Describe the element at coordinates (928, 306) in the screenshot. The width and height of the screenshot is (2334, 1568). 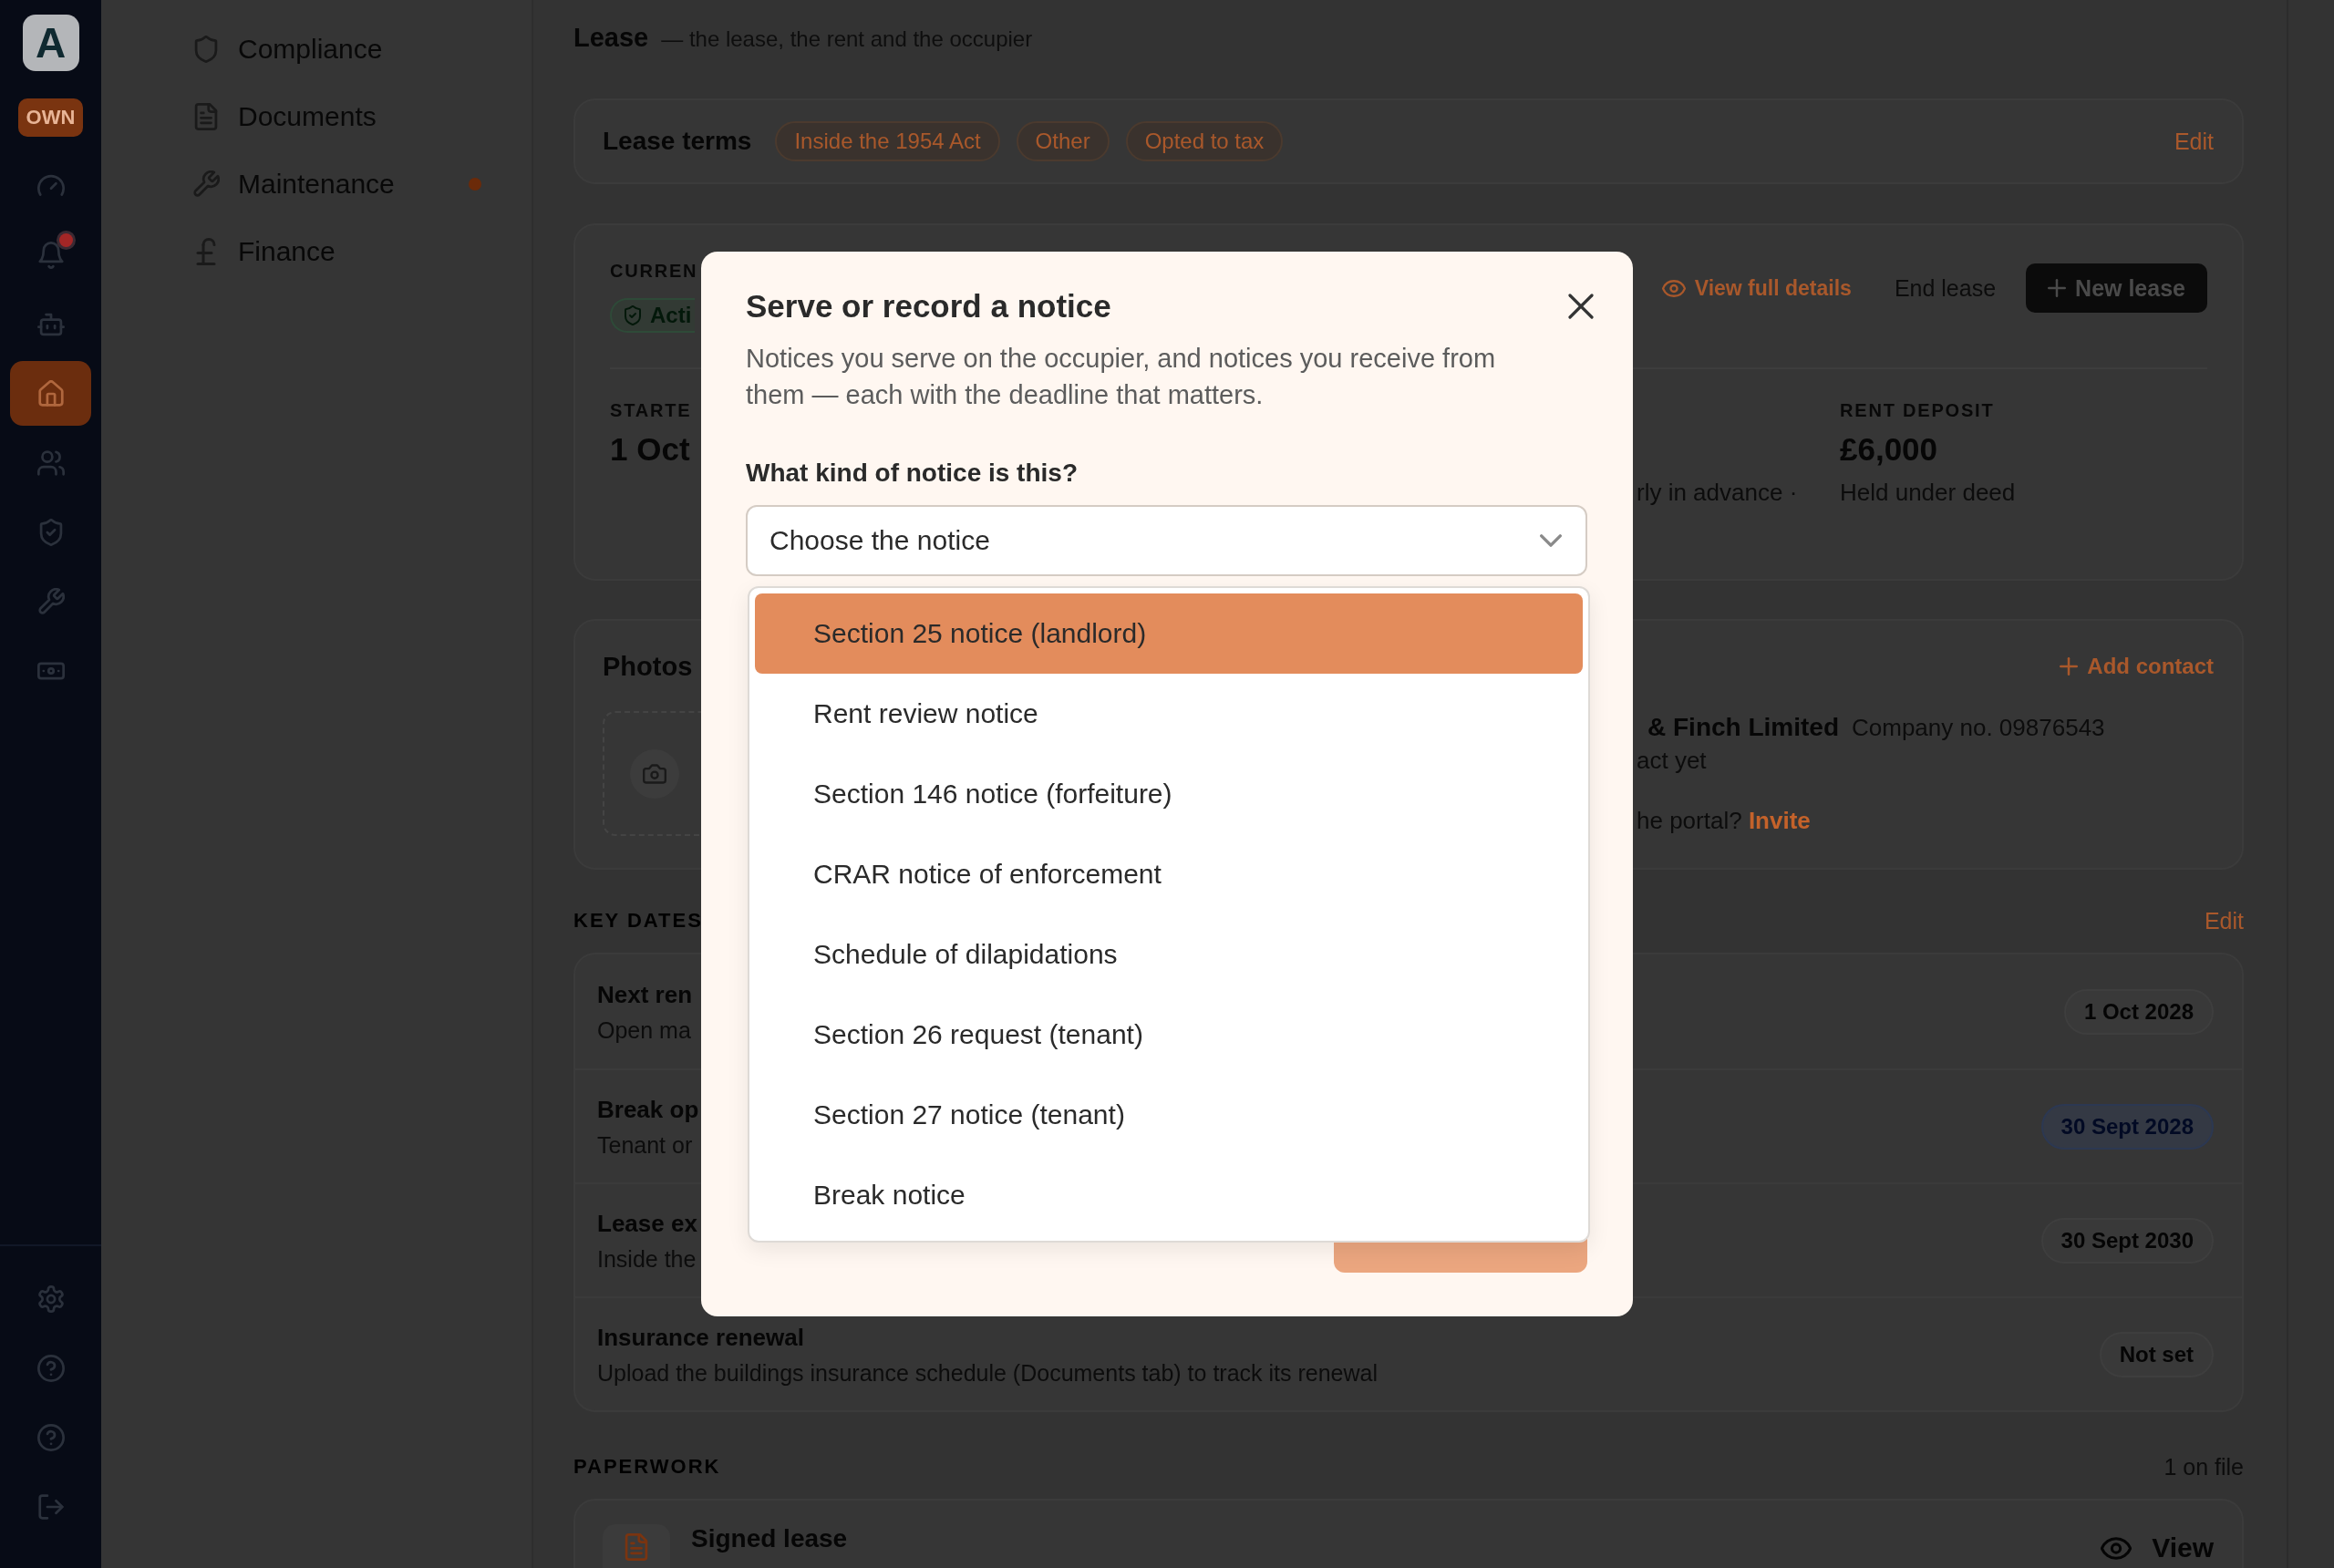
I see `dialog-title: Serve or record a notice` at that location.